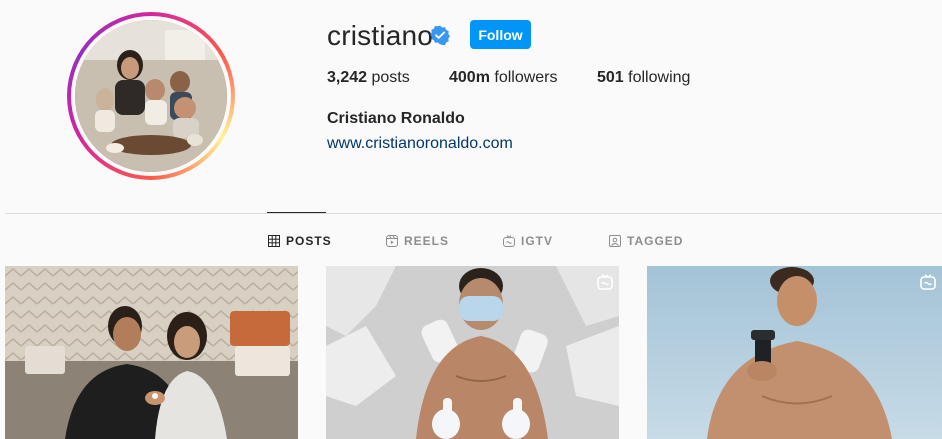 The height and width of the screenshot is (439, 942). Describe the element at coordinates (420, 144) in the screenshot. I see `website-link: www.cristianoronaldo.com` at that location.